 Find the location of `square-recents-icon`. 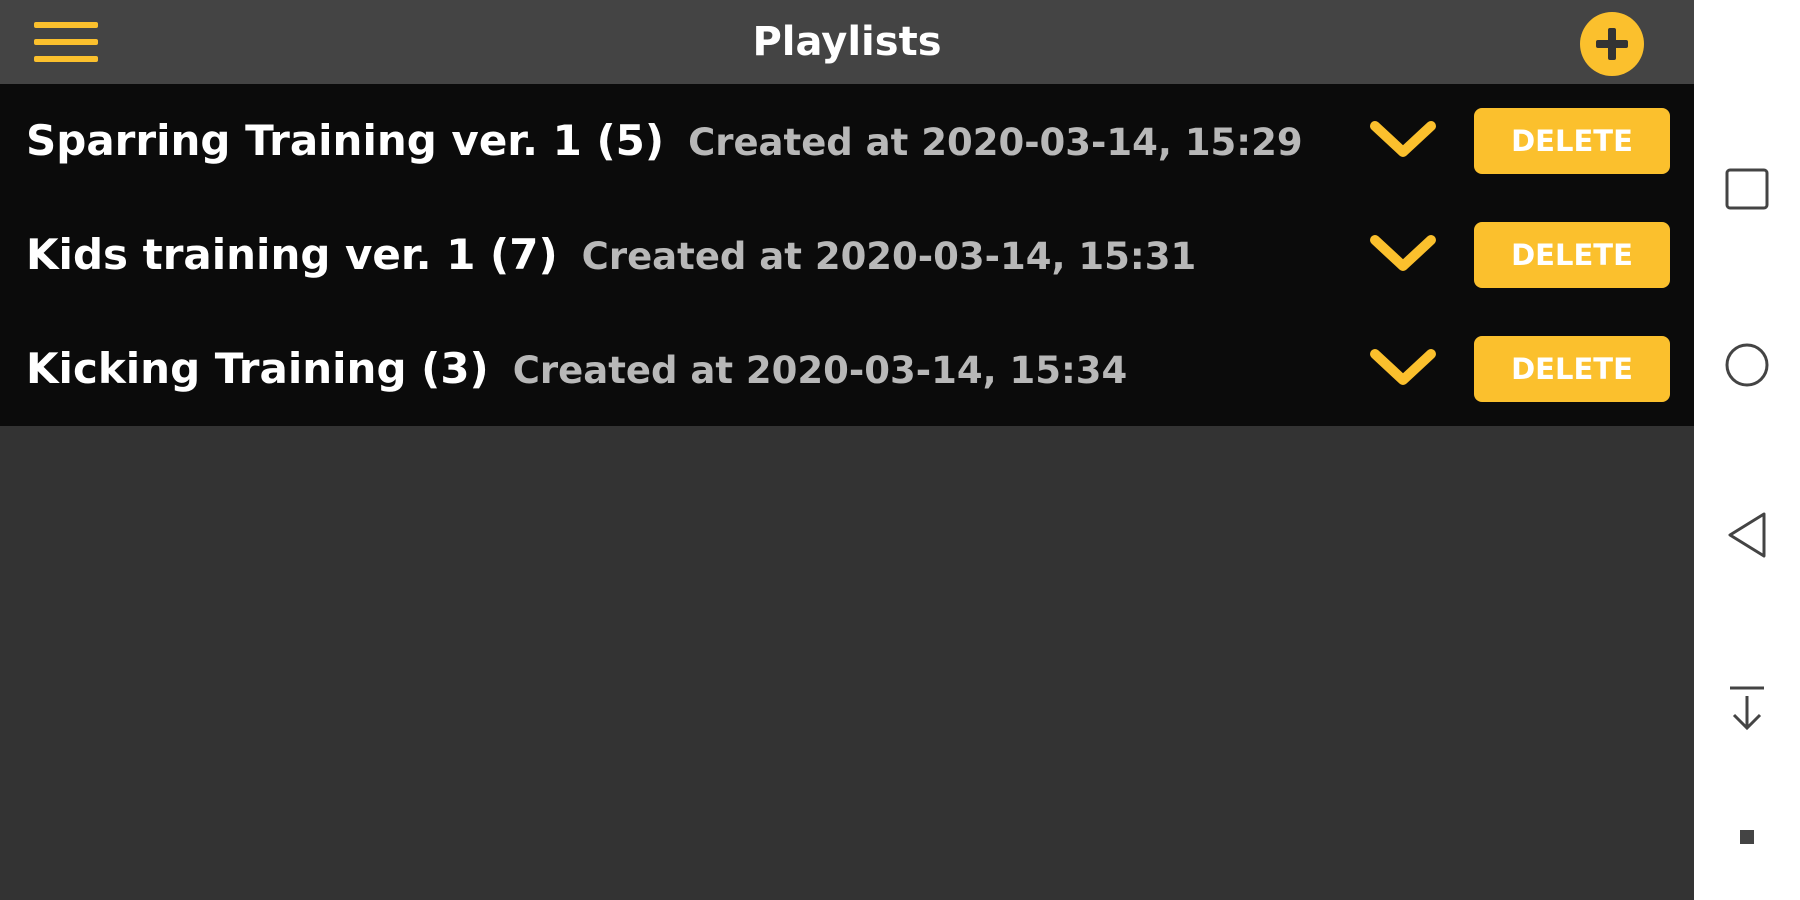

square-recents-icon is located at coordinates (1747, 189).